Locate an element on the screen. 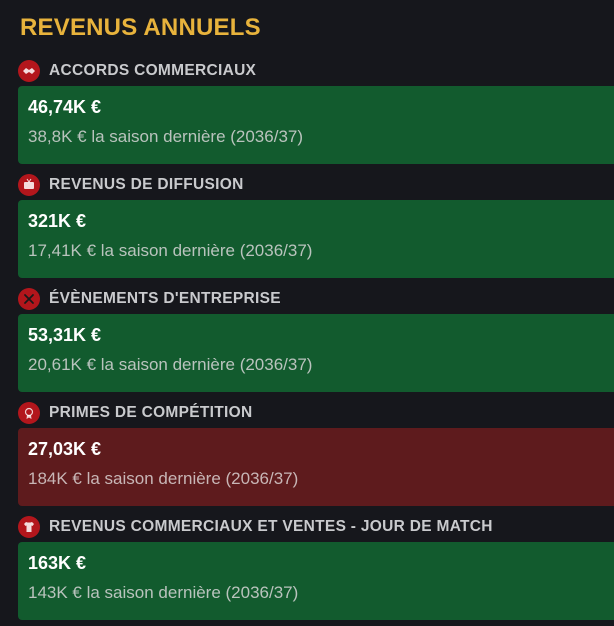  revenue-value: 46,74K € is located at coordinates (65, 107).